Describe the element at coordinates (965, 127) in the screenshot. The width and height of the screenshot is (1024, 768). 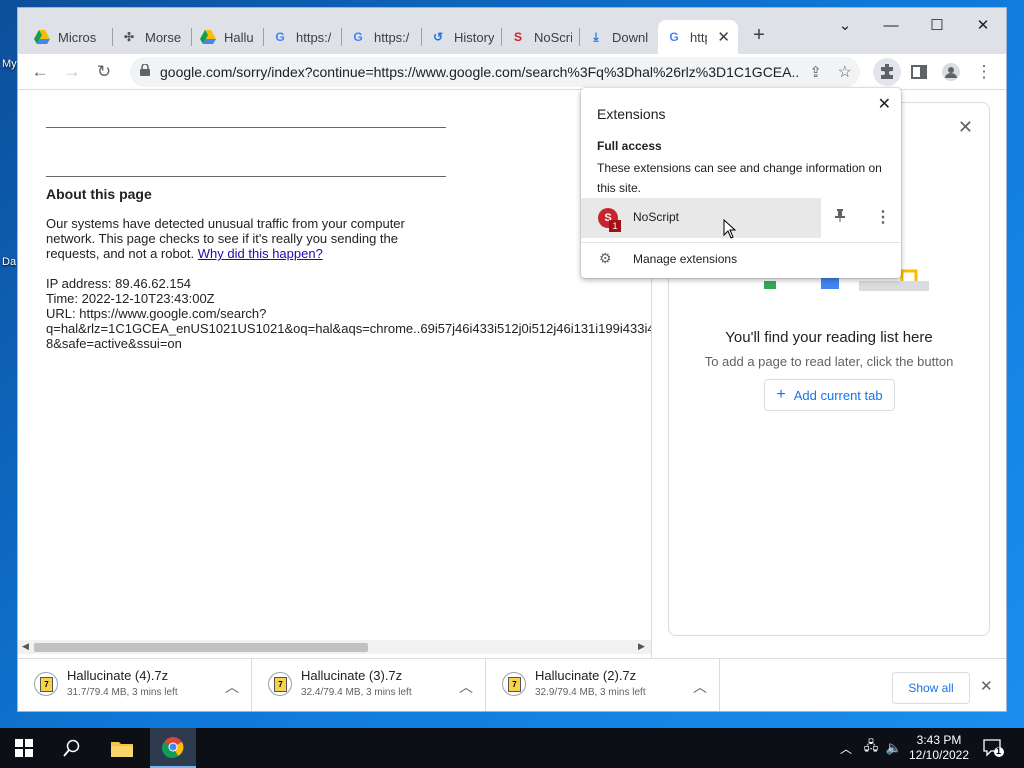
I see `close-panel-icon: ✕` at that location.